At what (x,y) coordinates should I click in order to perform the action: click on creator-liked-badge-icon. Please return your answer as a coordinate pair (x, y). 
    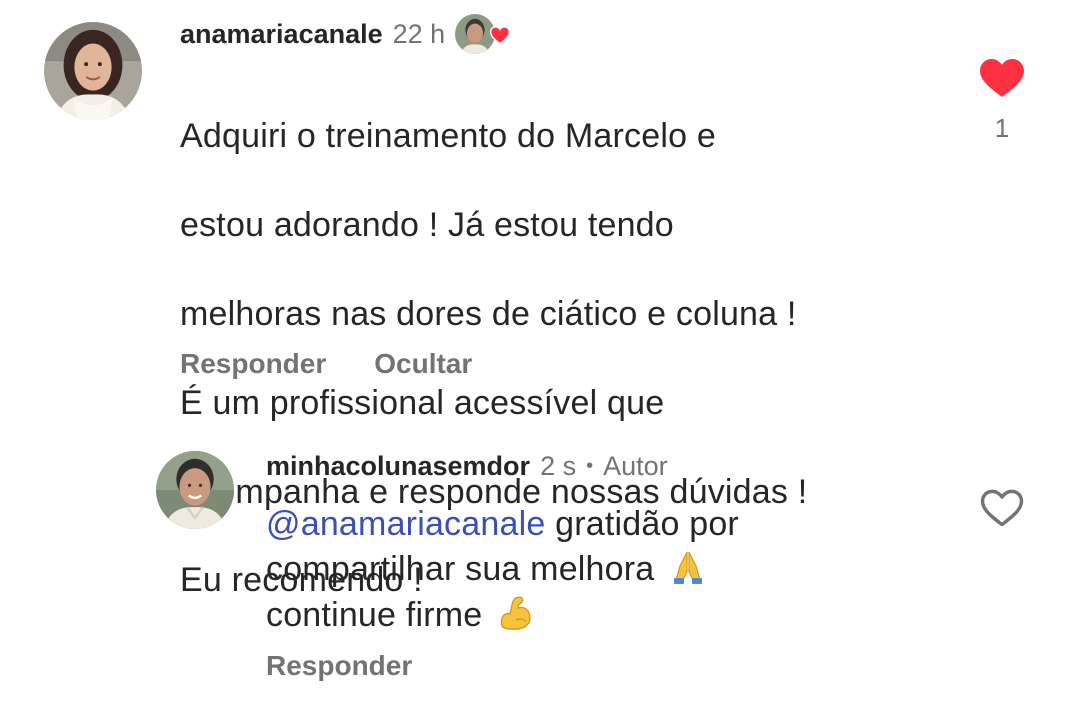
    Looking at the image, I should click on (484, 34).